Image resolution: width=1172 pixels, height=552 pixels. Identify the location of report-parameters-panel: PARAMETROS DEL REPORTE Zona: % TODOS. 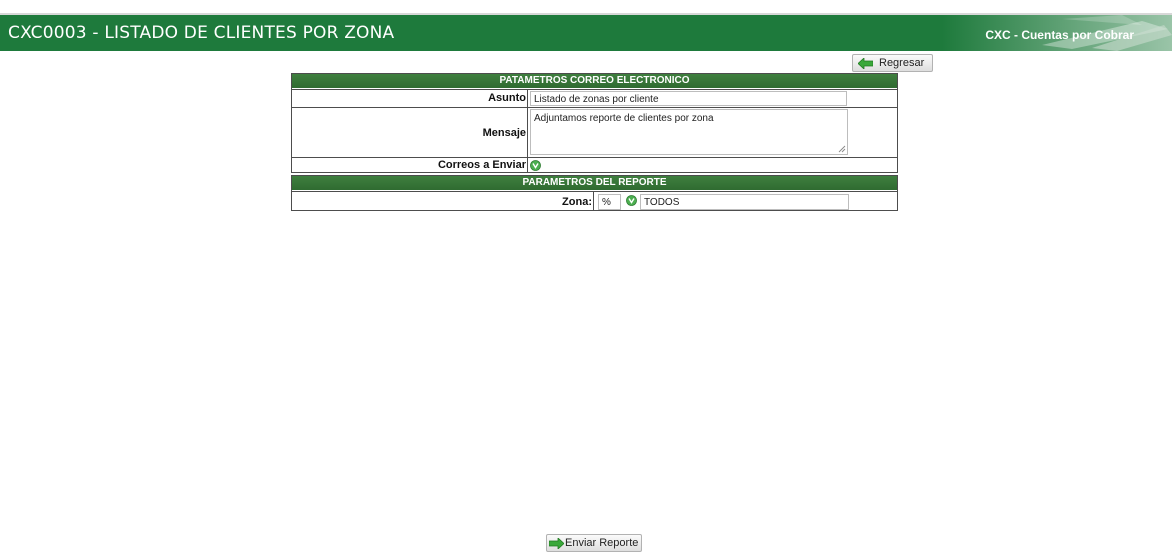
(594, 193).